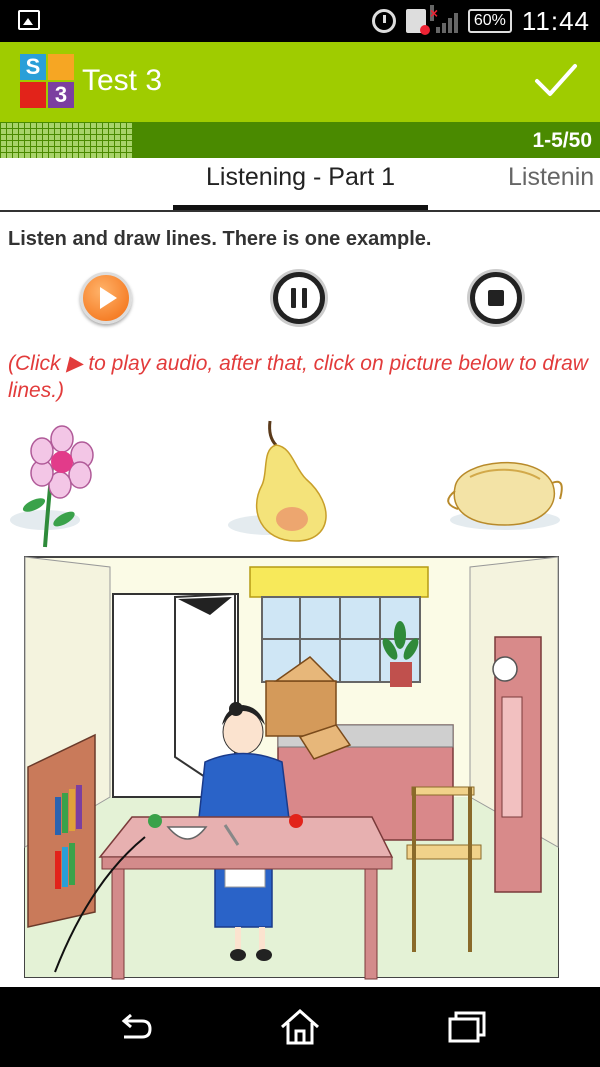 This screenshot has height=1067, width=600. I want to click on stop-icon, so click(496, 298).